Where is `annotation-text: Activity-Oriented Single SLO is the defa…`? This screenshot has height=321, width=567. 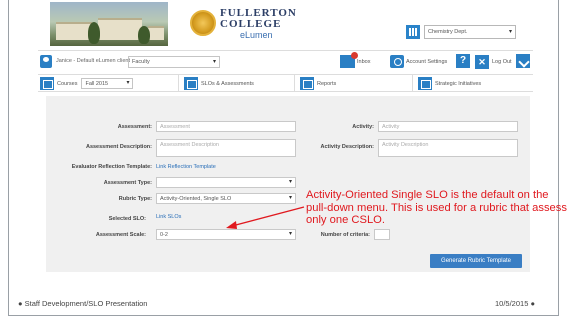 annotation-text: Activity-Oriented Single SLO is the defa… is located at coordinates (436, 207).